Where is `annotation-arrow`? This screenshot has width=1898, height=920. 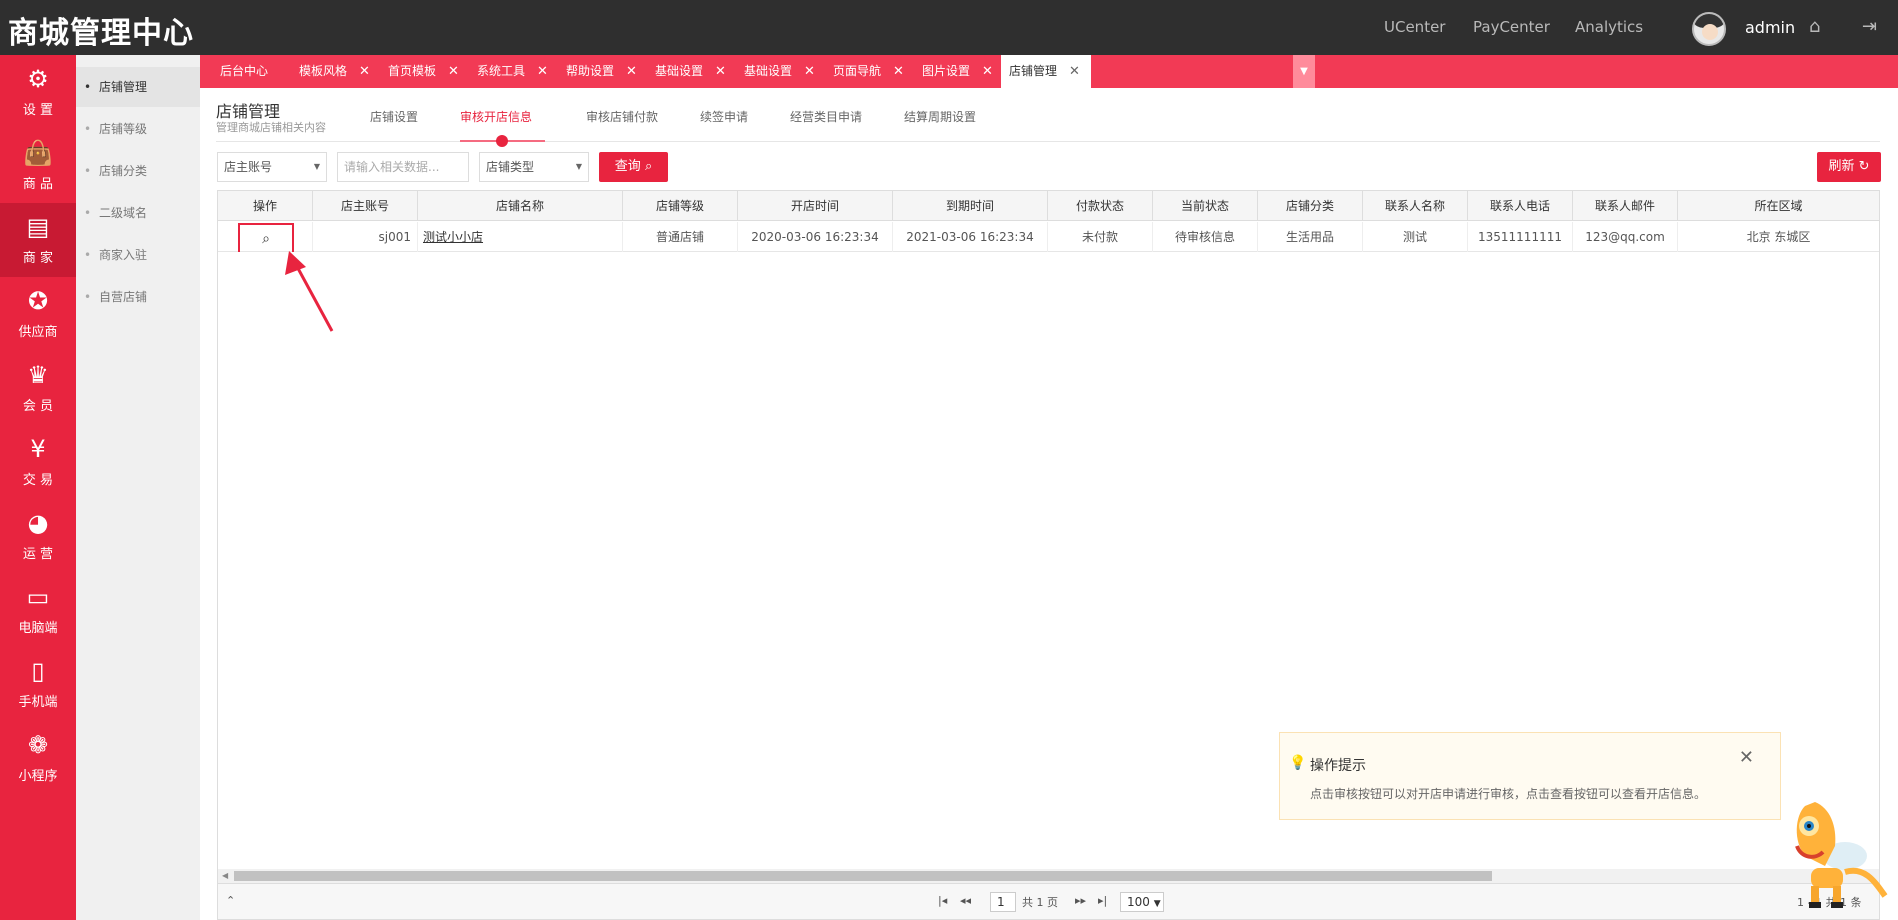 annotation-arrow is located at coordinates (309, 291).